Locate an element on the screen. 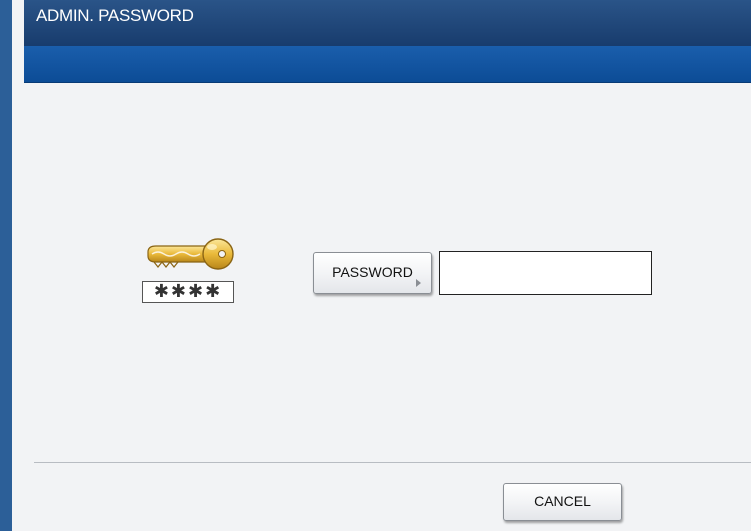  password-button: PASSWORD is located at coordinates (372, 273).